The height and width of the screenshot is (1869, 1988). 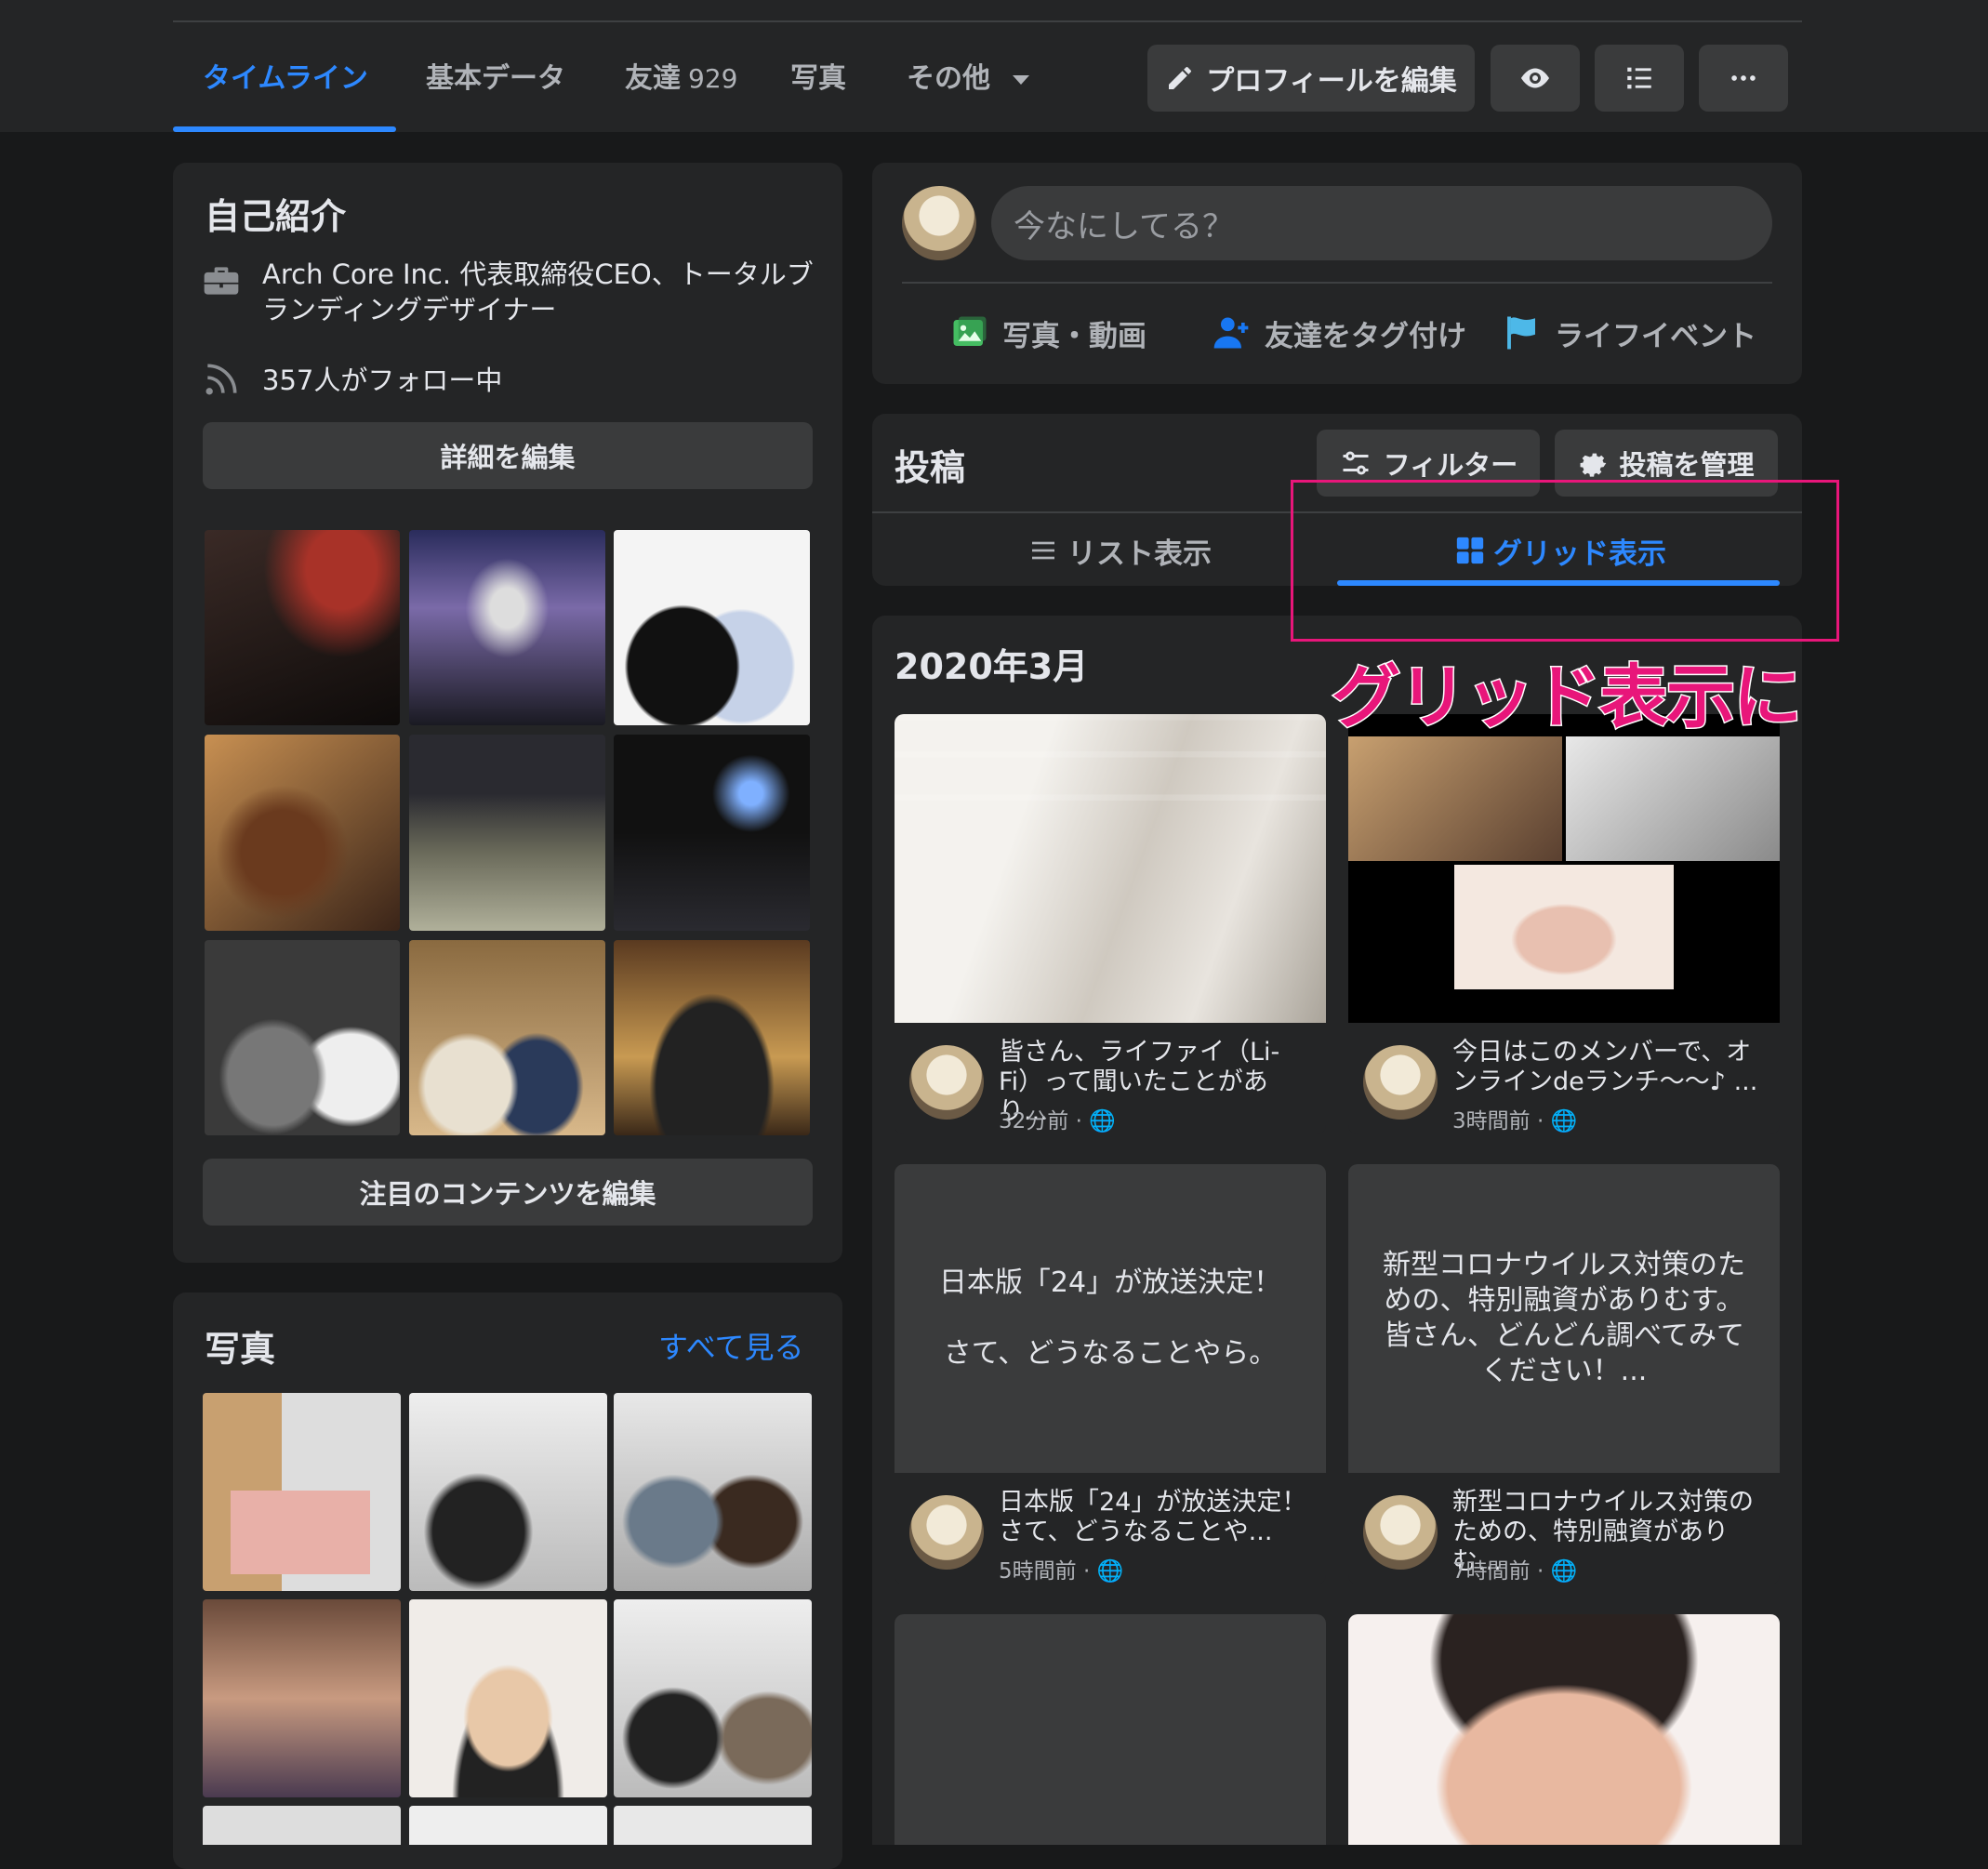 I want to click on manage-posts-label: 投稿を管理, so click(x=1687, y=465).